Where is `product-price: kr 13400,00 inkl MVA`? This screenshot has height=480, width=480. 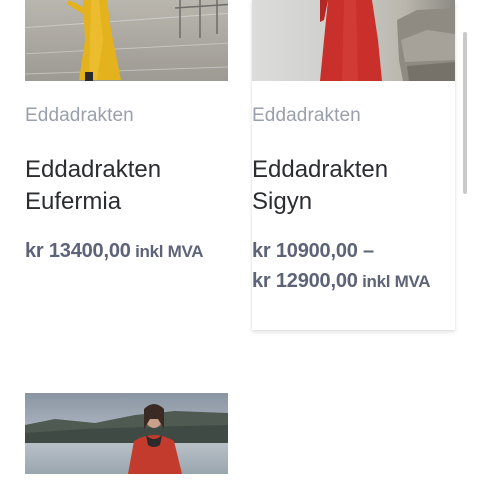
product-price: kr 13400,00 inkl MVA is located at coordinates (126, 251).